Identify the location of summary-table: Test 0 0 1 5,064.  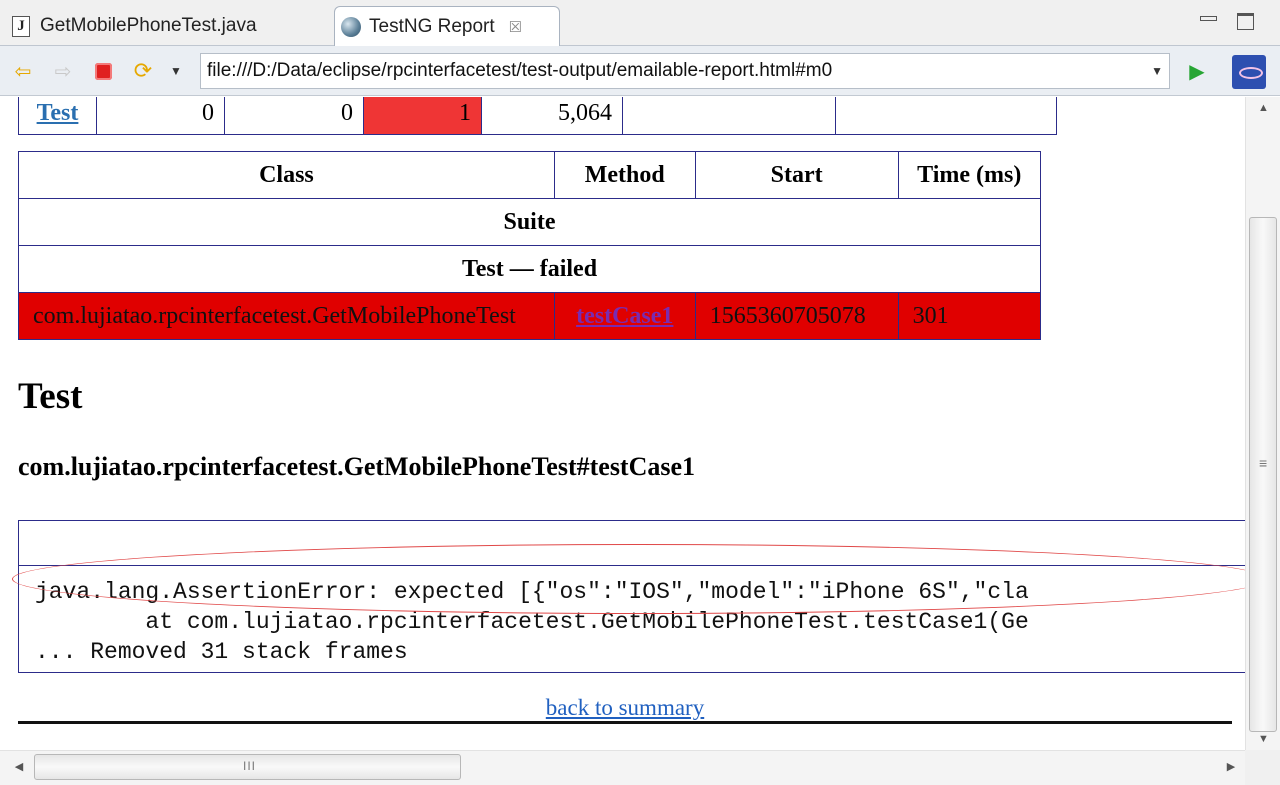
(537, 116).